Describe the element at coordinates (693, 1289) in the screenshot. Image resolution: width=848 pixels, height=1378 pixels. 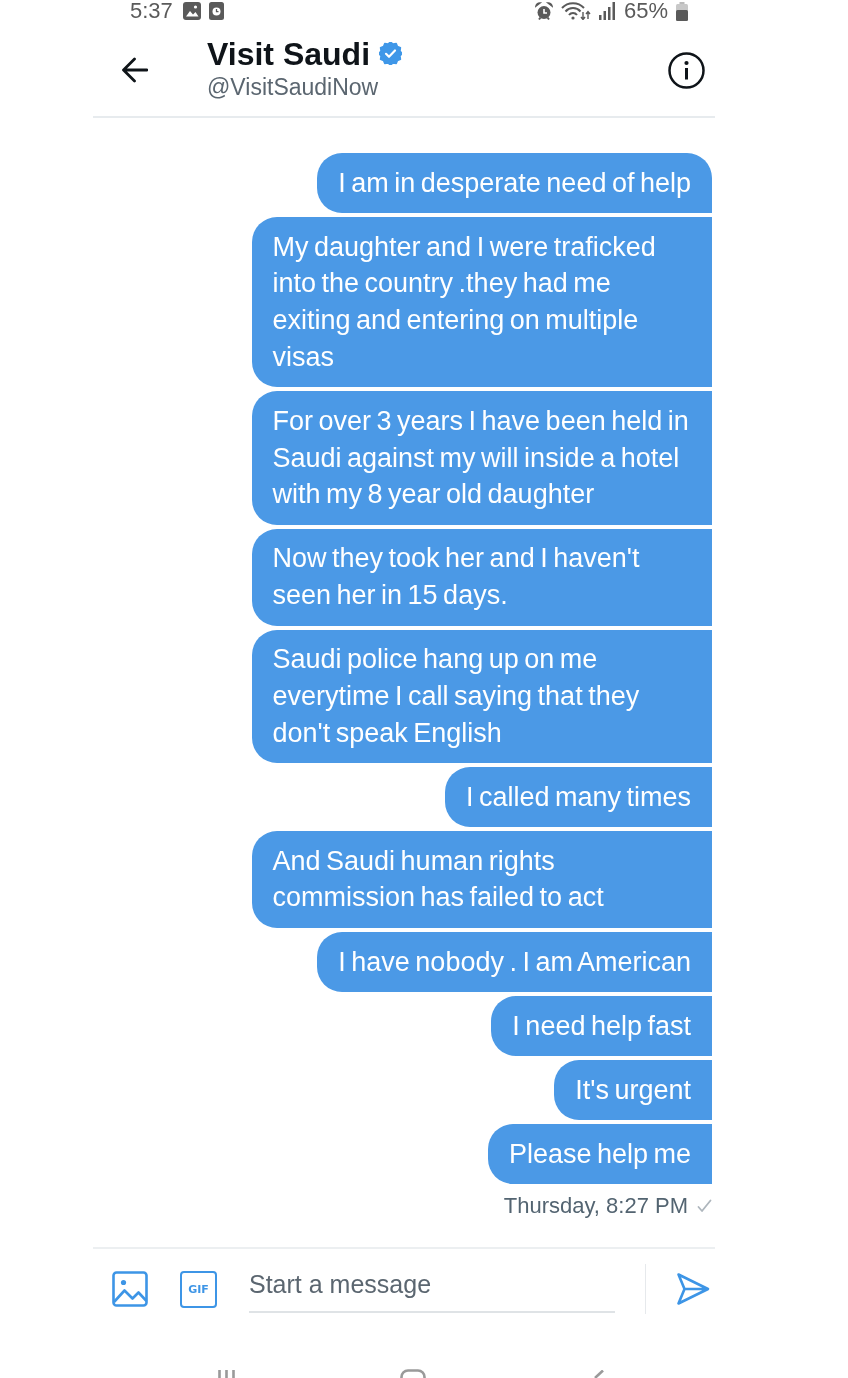
I see `send-icon` at that location.